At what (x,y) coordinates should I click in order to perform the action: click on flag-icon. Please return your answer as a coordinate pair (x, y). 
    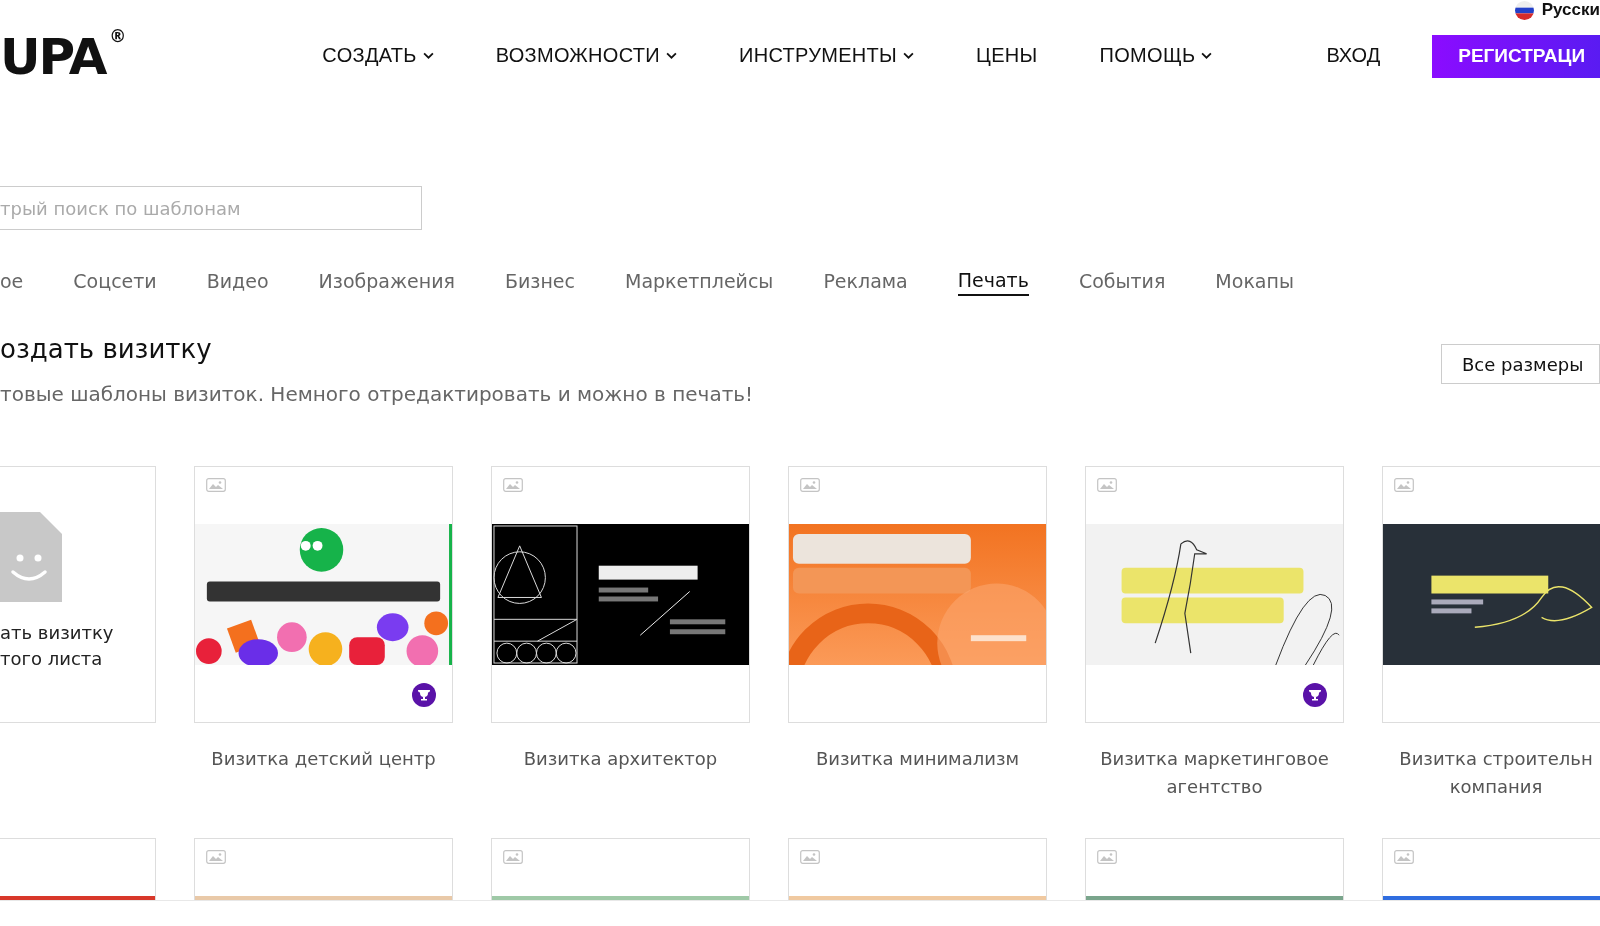
    Looking at the image, I should click on (1524, 10).